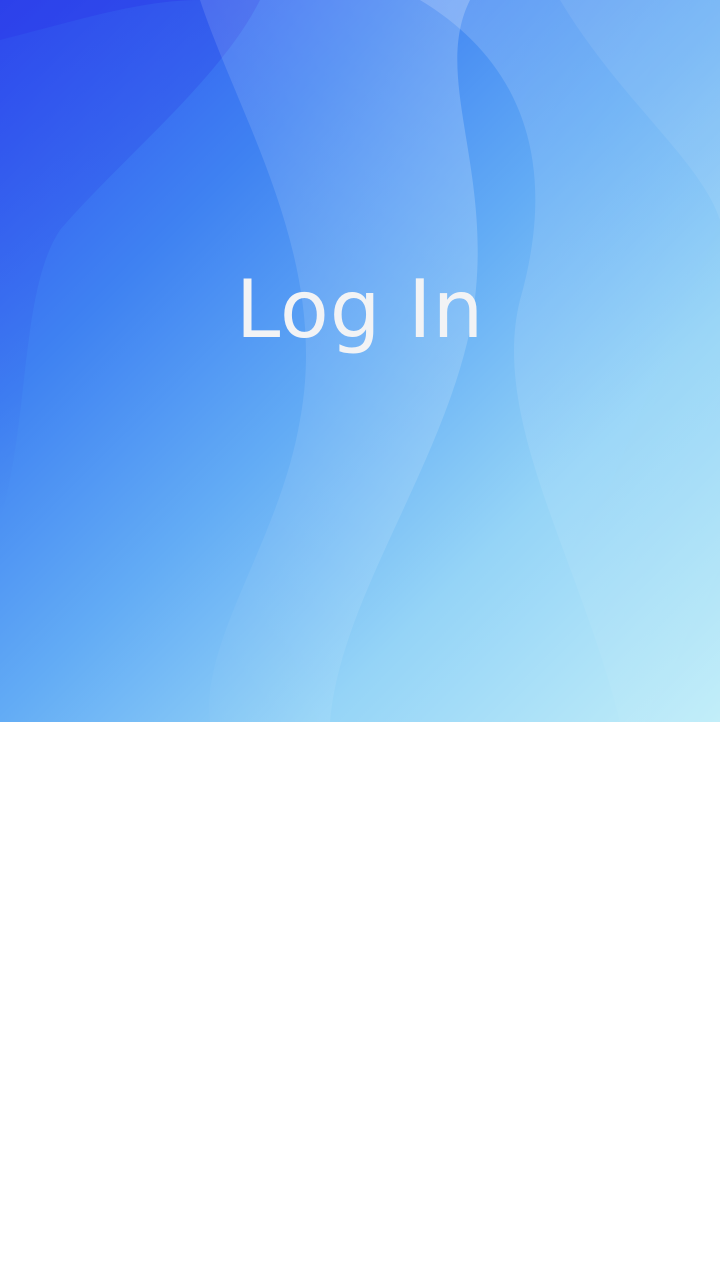 The height and width of the screenshot is (1280, 720). What do you see at coordinates (360, 309) in the screenshot?
I see `page-title: Log In` at bounding box center [360, 309].